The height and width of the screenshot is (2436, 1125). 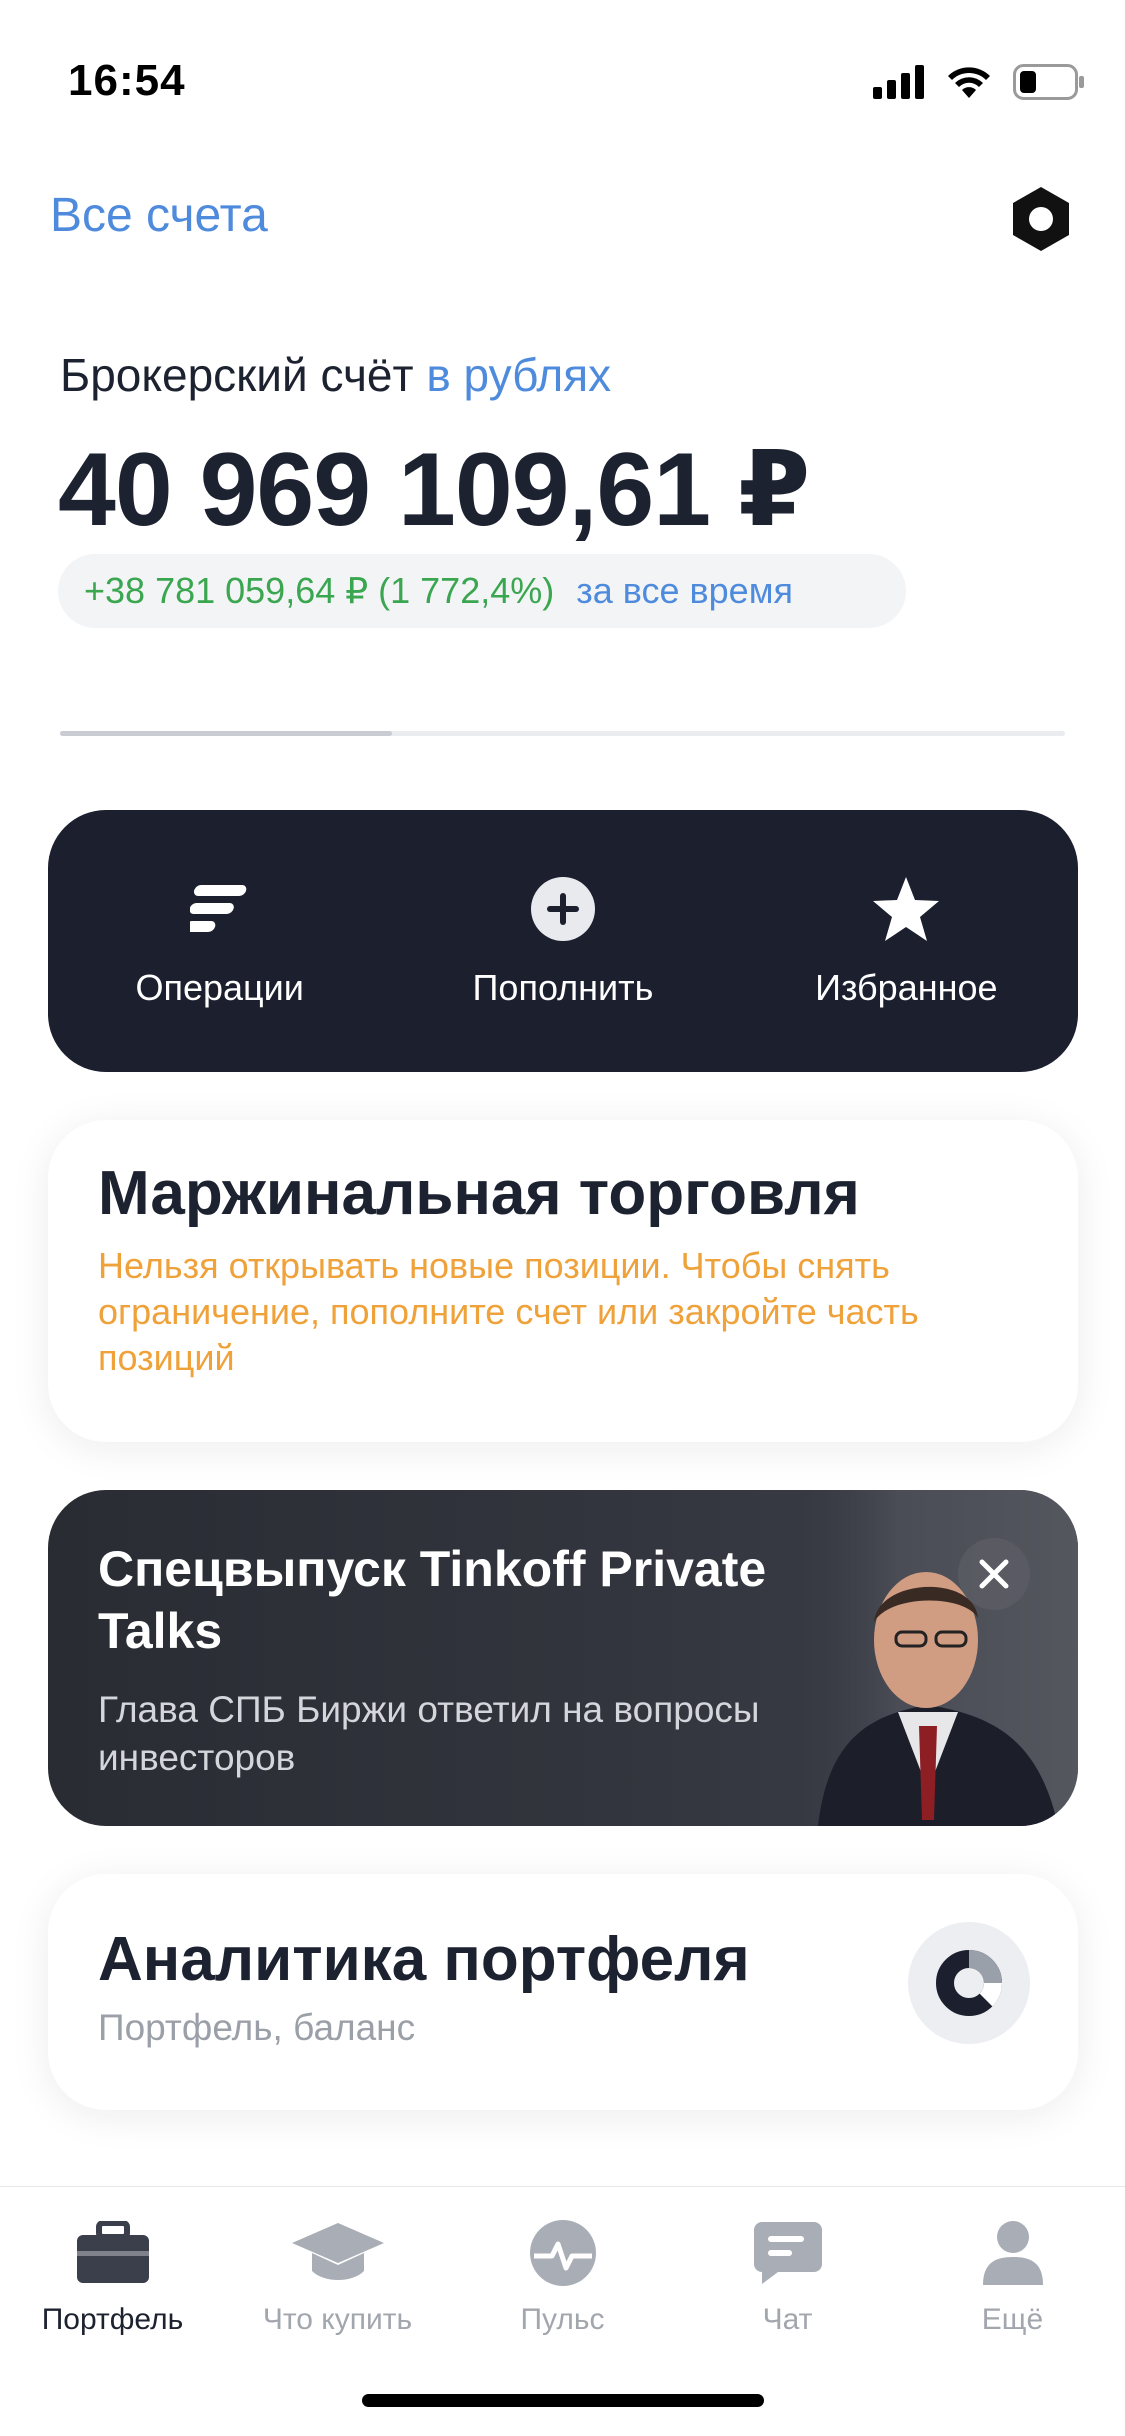 I want to click on tab-label: Что купить, so click(x=337, y=2319).